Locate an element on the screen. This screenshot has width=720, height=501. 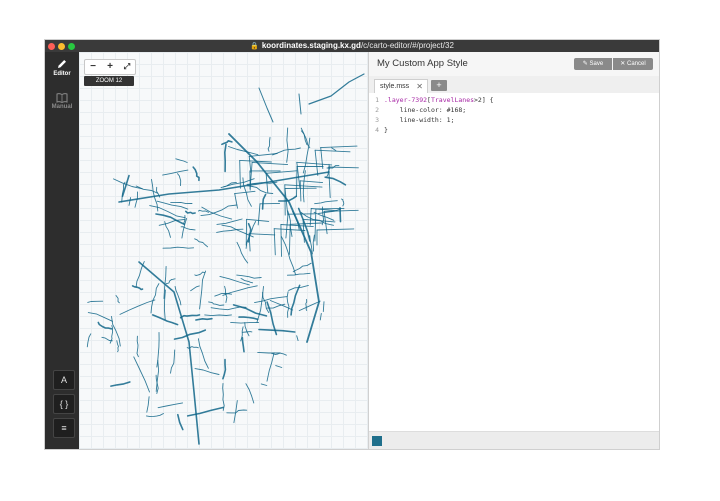
sidebar-tab-manual-label: Manual is located at coordinates (62, 107).